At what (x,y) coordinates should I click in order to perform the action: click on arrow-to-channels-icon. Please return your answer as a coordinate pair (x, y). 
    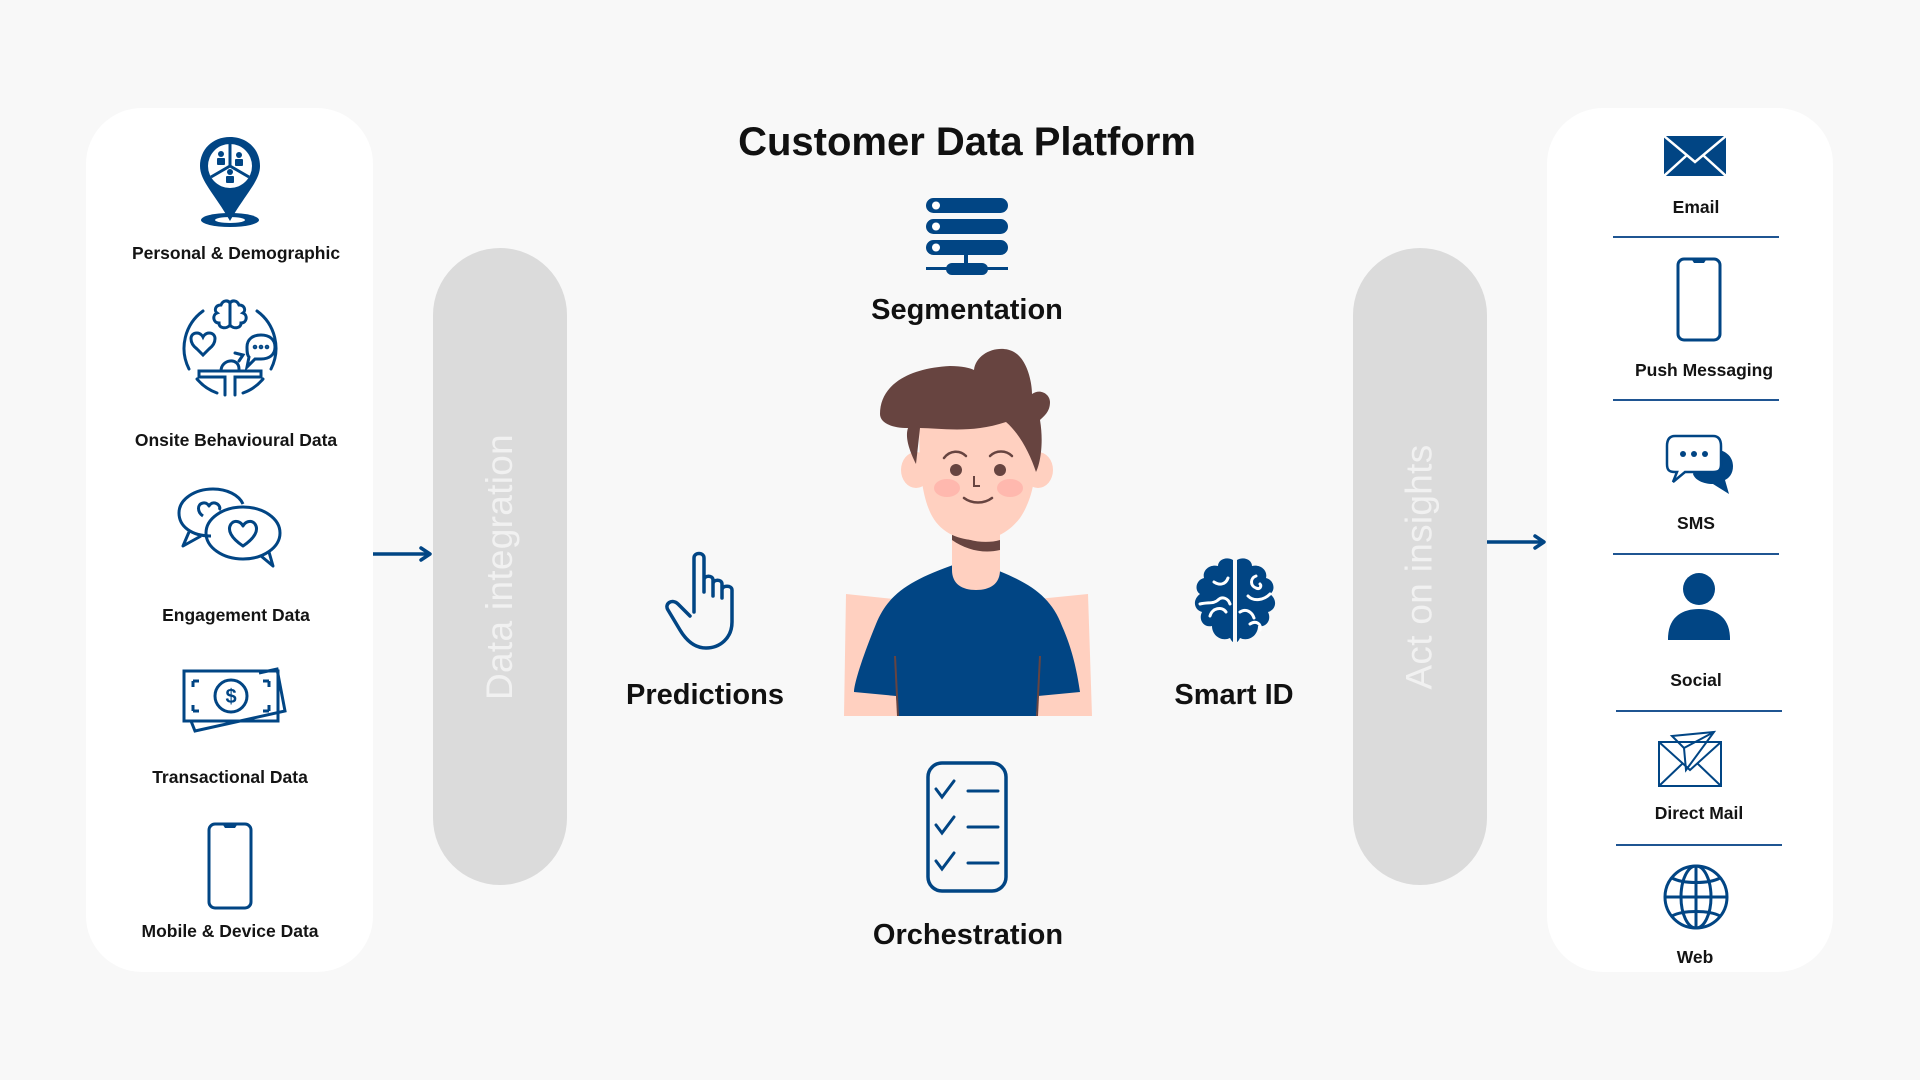
    Looking at the image, I should click on (1516, 542).